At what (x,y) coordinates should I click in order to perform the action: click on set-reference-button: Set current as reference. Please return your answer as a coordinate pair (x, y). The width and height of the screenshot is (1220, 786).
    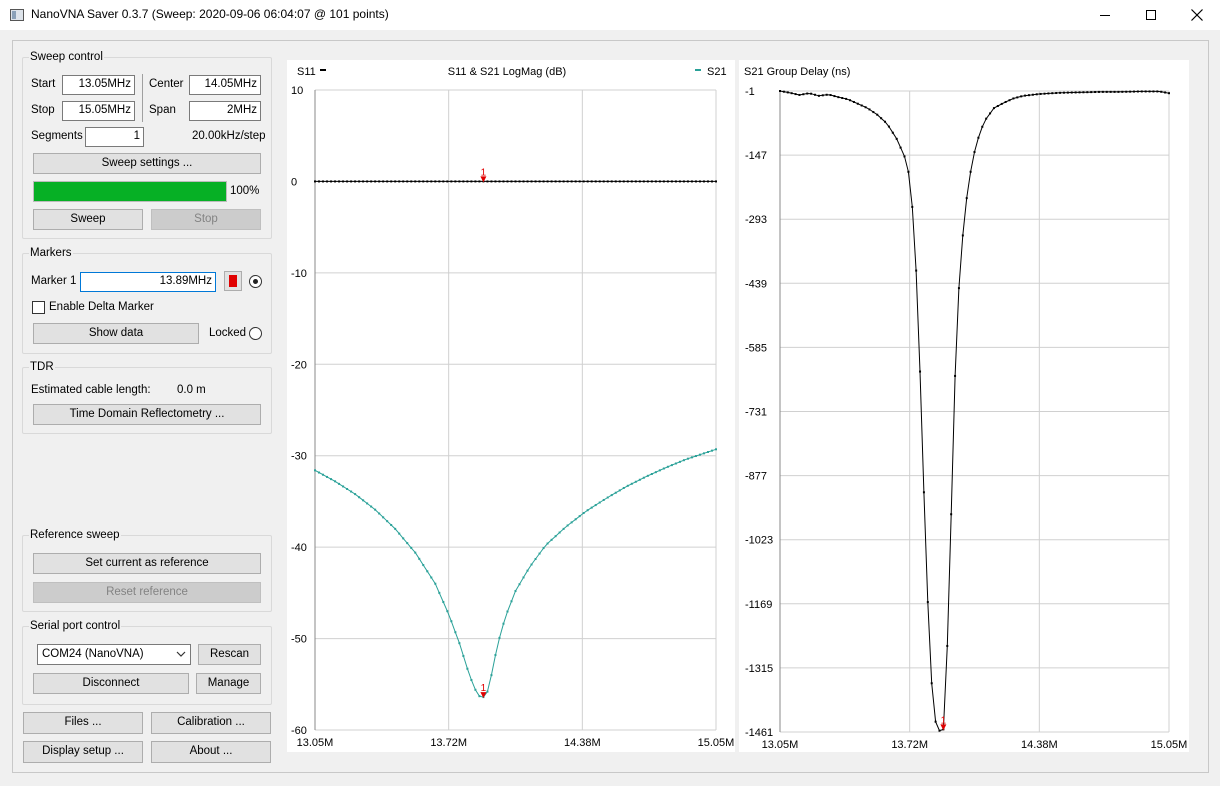
    Looking at the image, I should click on (147, 563).